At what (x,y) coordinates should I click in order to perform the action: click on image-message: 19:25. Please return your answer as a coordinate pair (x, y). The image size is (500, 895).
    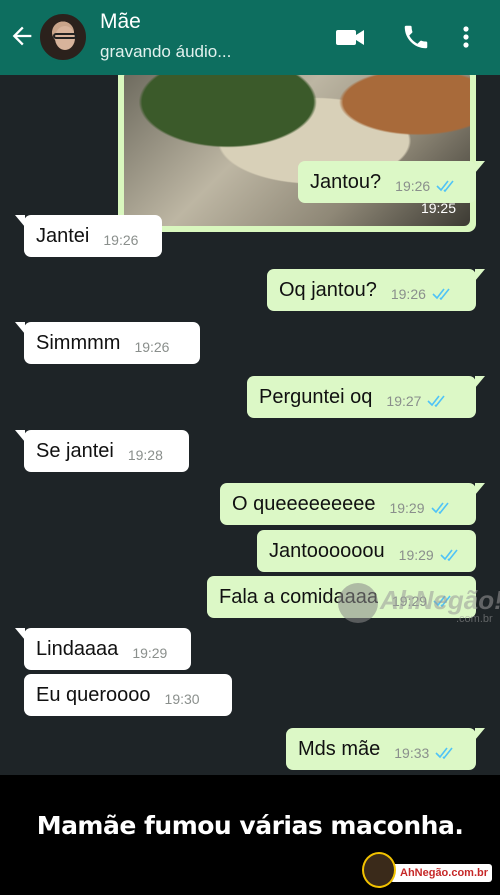
    Looking at the image, I should click on (297, 153).